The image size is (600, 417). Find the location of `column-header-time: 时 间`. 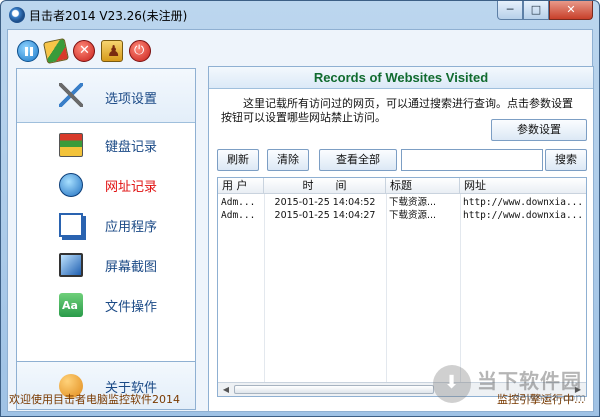

column-header-time: 时 间 is located at coordinates (325, 186).